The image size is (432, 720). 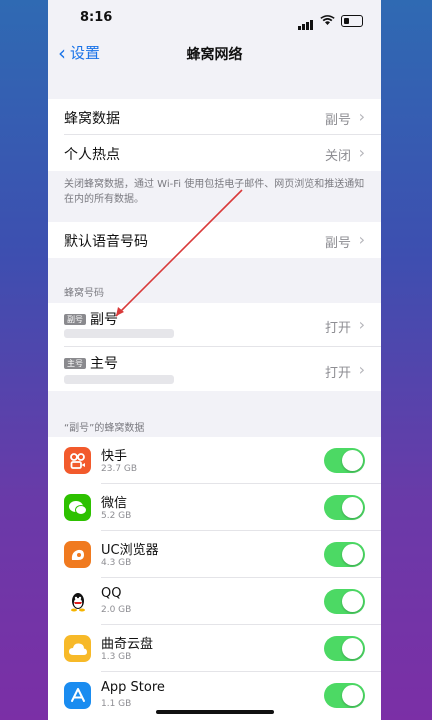 I want to click on app-name: QQ, so click(x=111, y=593).